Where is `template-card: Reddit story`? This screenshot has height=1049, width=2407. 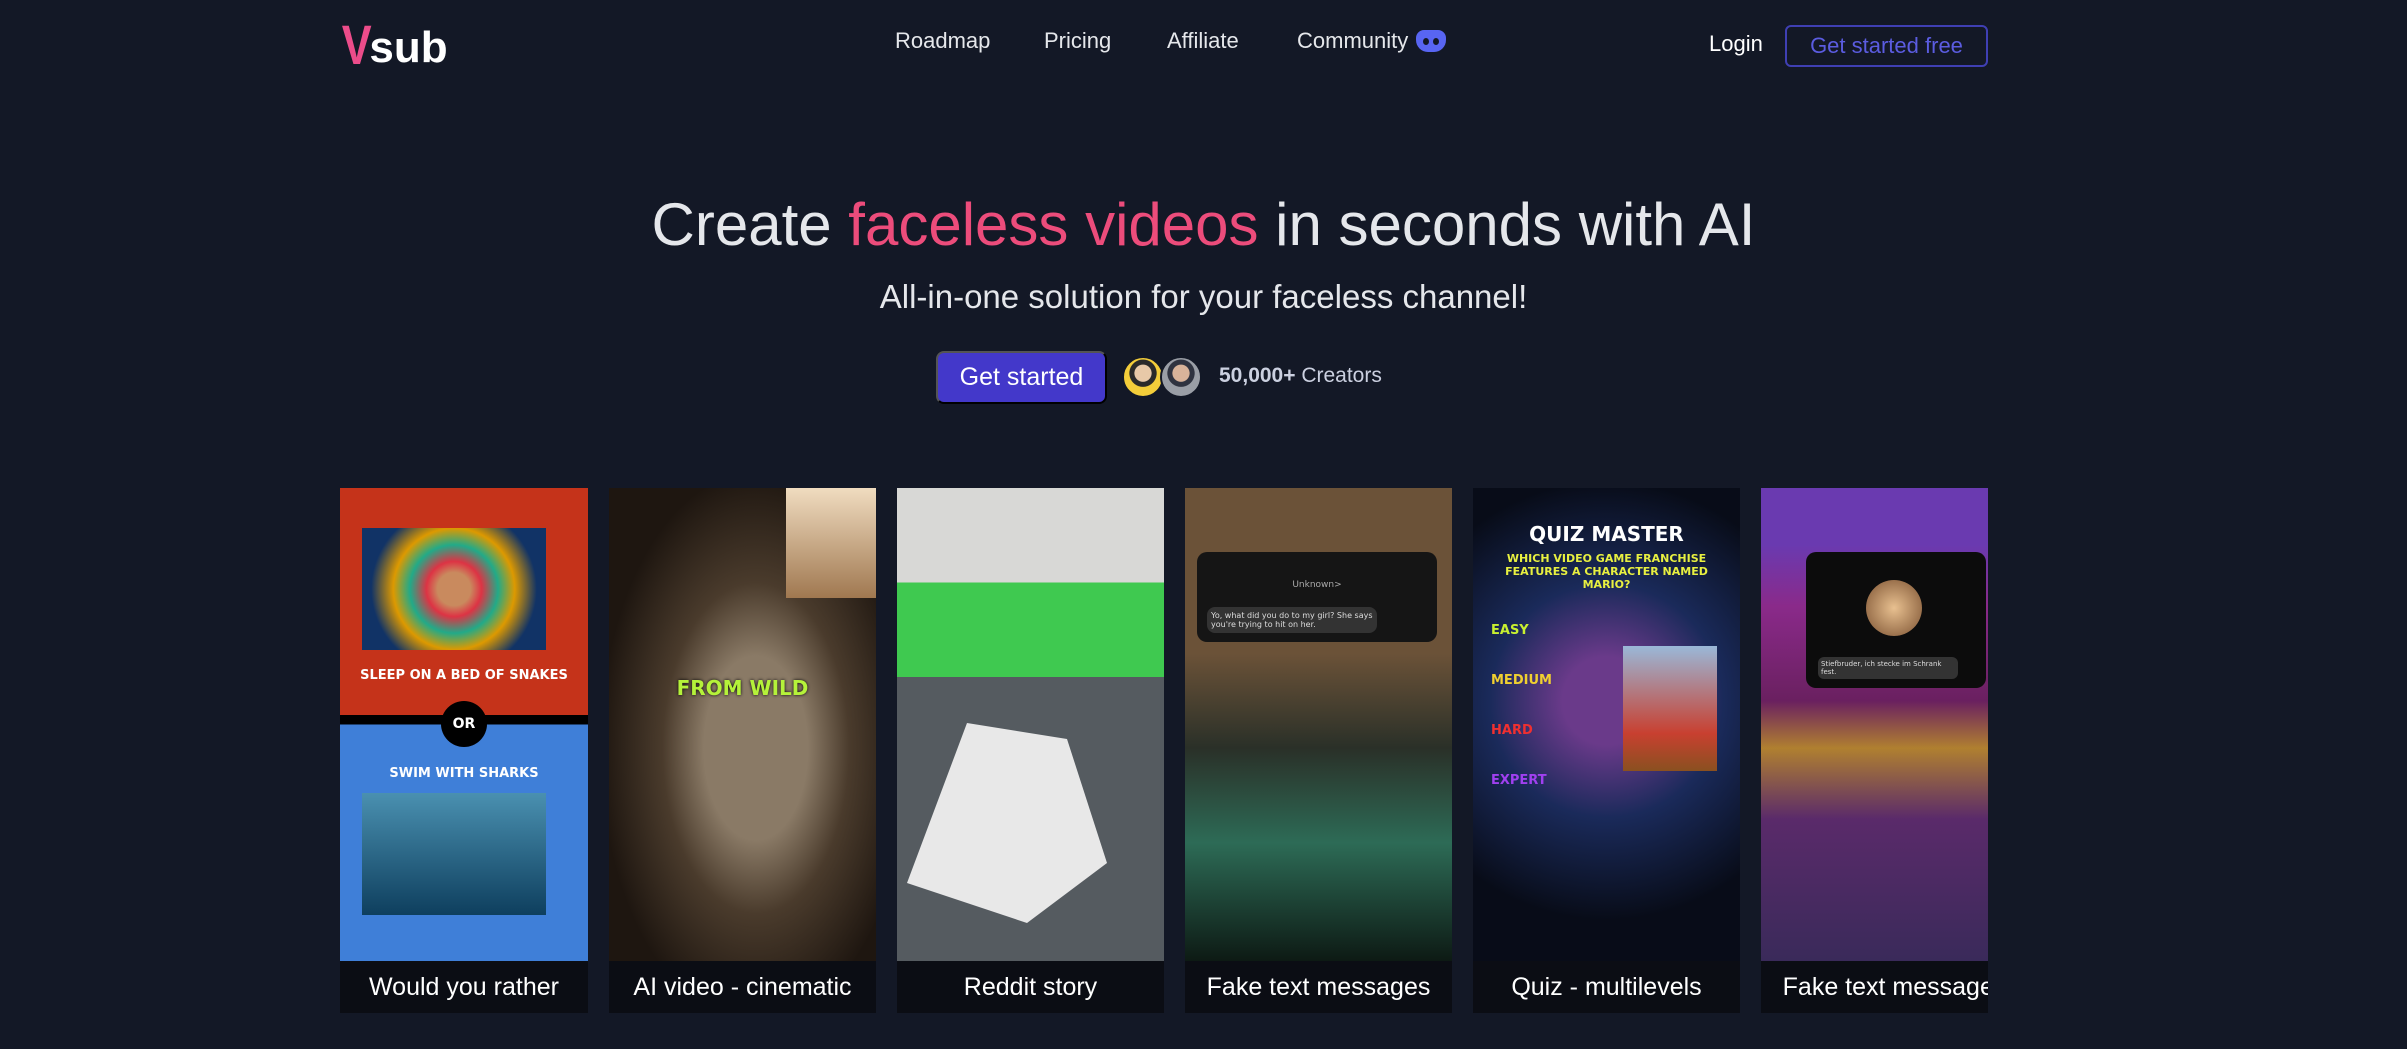 template-card: Reddit story is located at coordinates (1030, 750).